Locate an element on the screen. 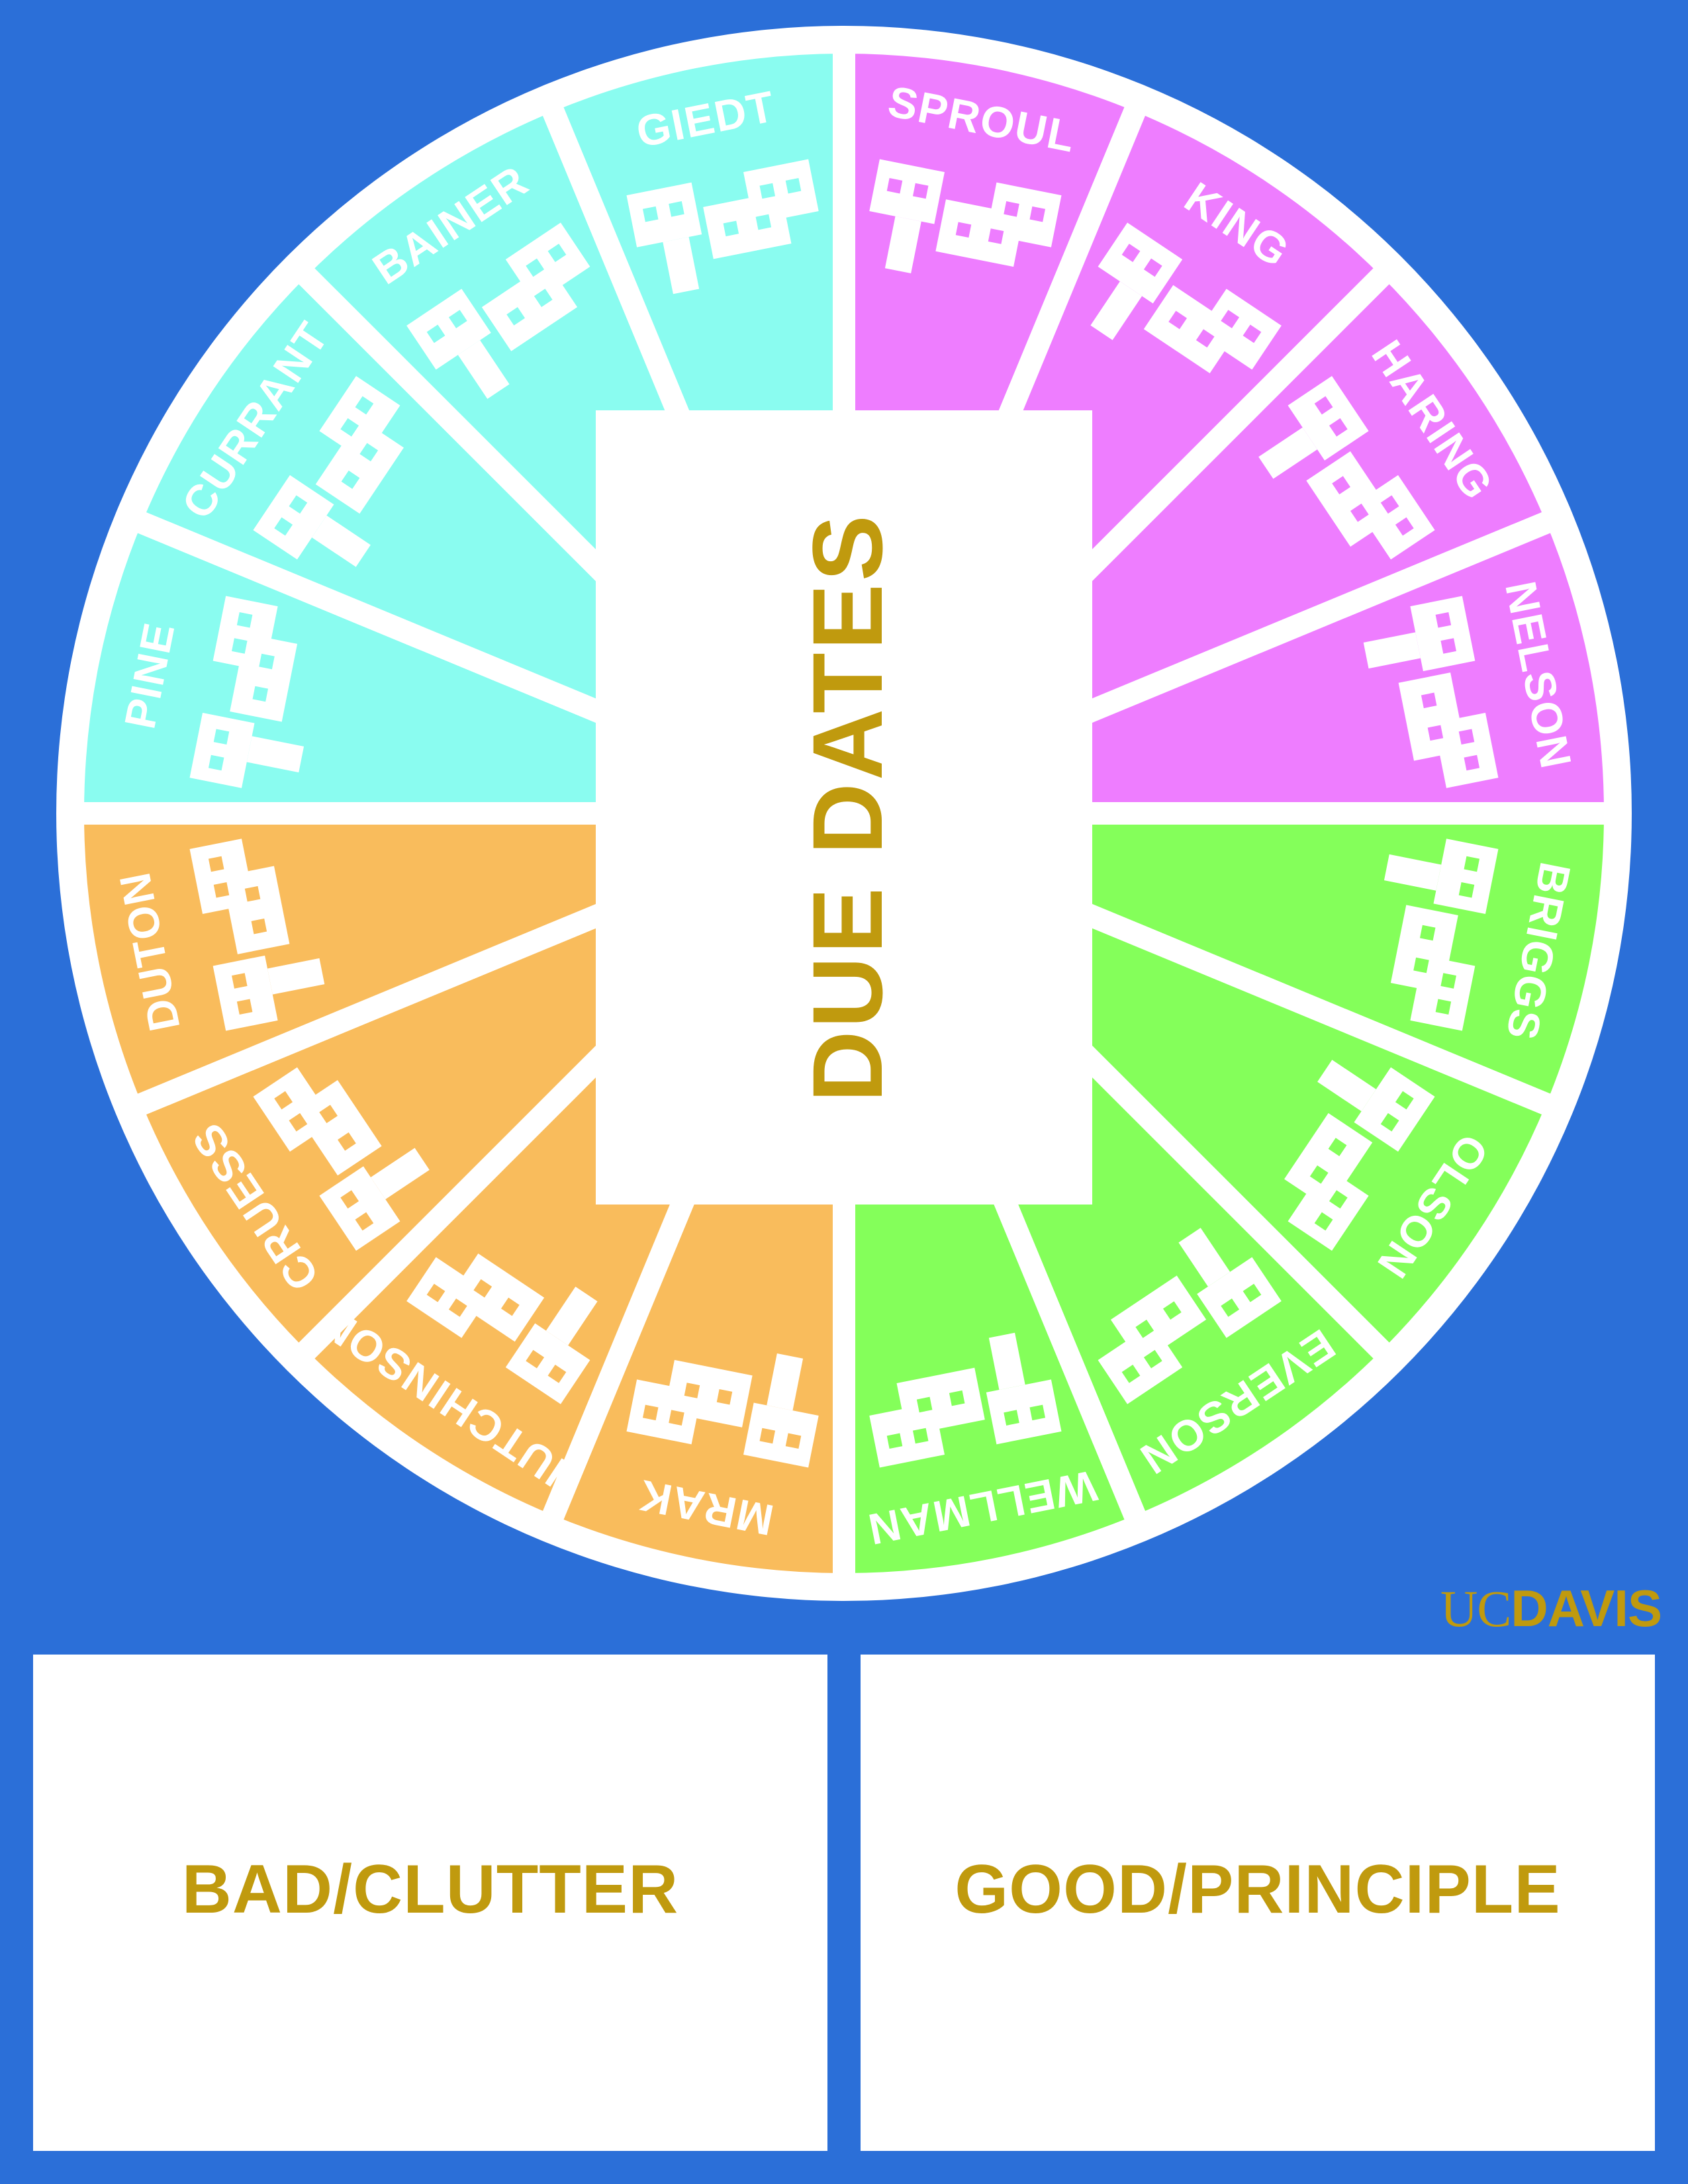 The height and width of the screenshot is (2184, 1688). good-principle-label: GOOD/PRINCIPLE is located at coordinates (1258, 1889).